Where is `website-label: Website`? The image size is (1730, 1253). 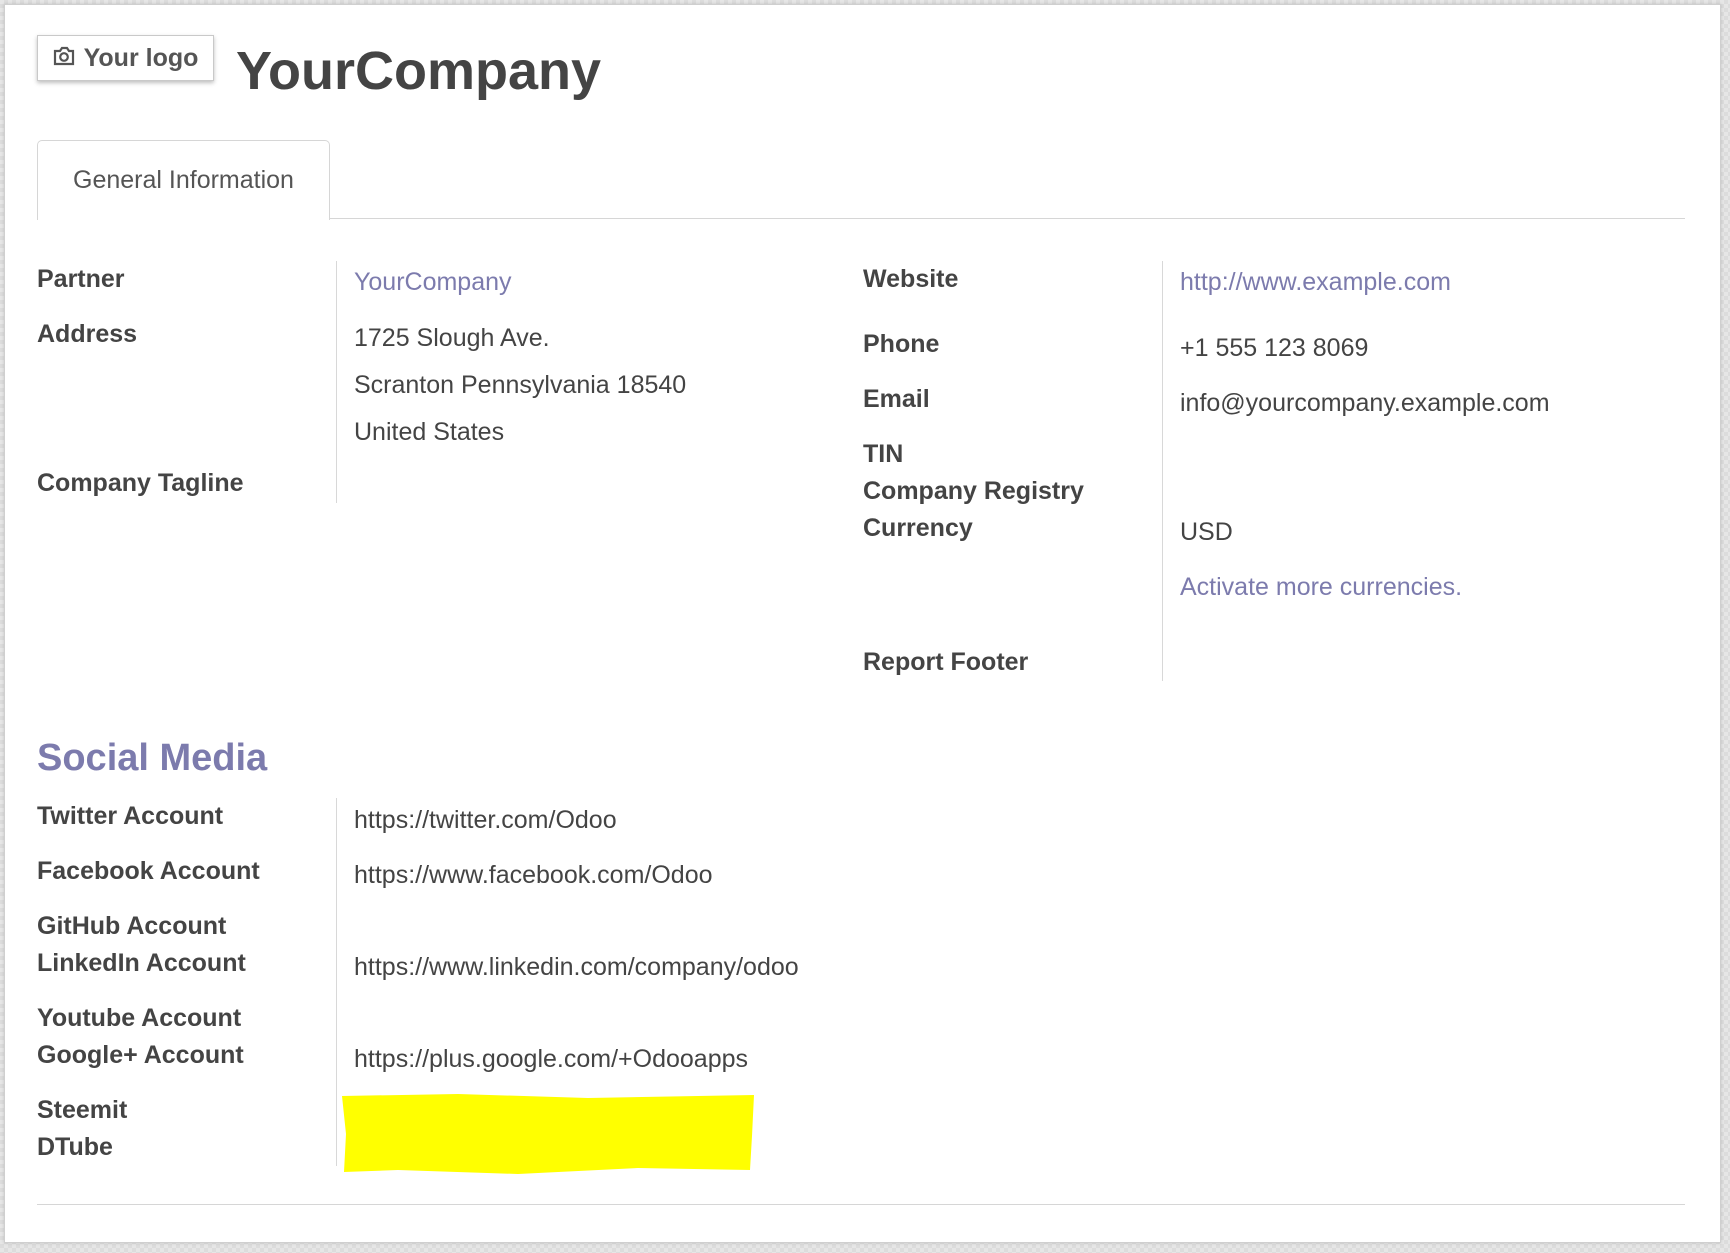
website-label: Website is located at coordinates (911, 279).